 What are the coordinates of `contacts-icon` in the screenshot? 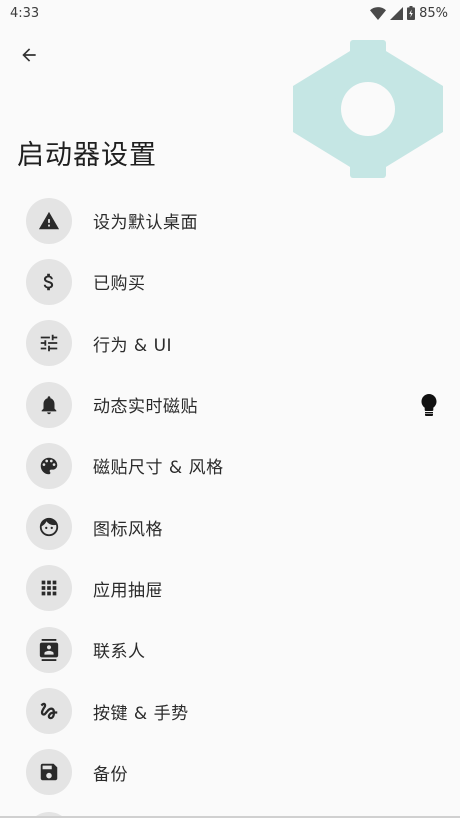 It's located at (49, 649).